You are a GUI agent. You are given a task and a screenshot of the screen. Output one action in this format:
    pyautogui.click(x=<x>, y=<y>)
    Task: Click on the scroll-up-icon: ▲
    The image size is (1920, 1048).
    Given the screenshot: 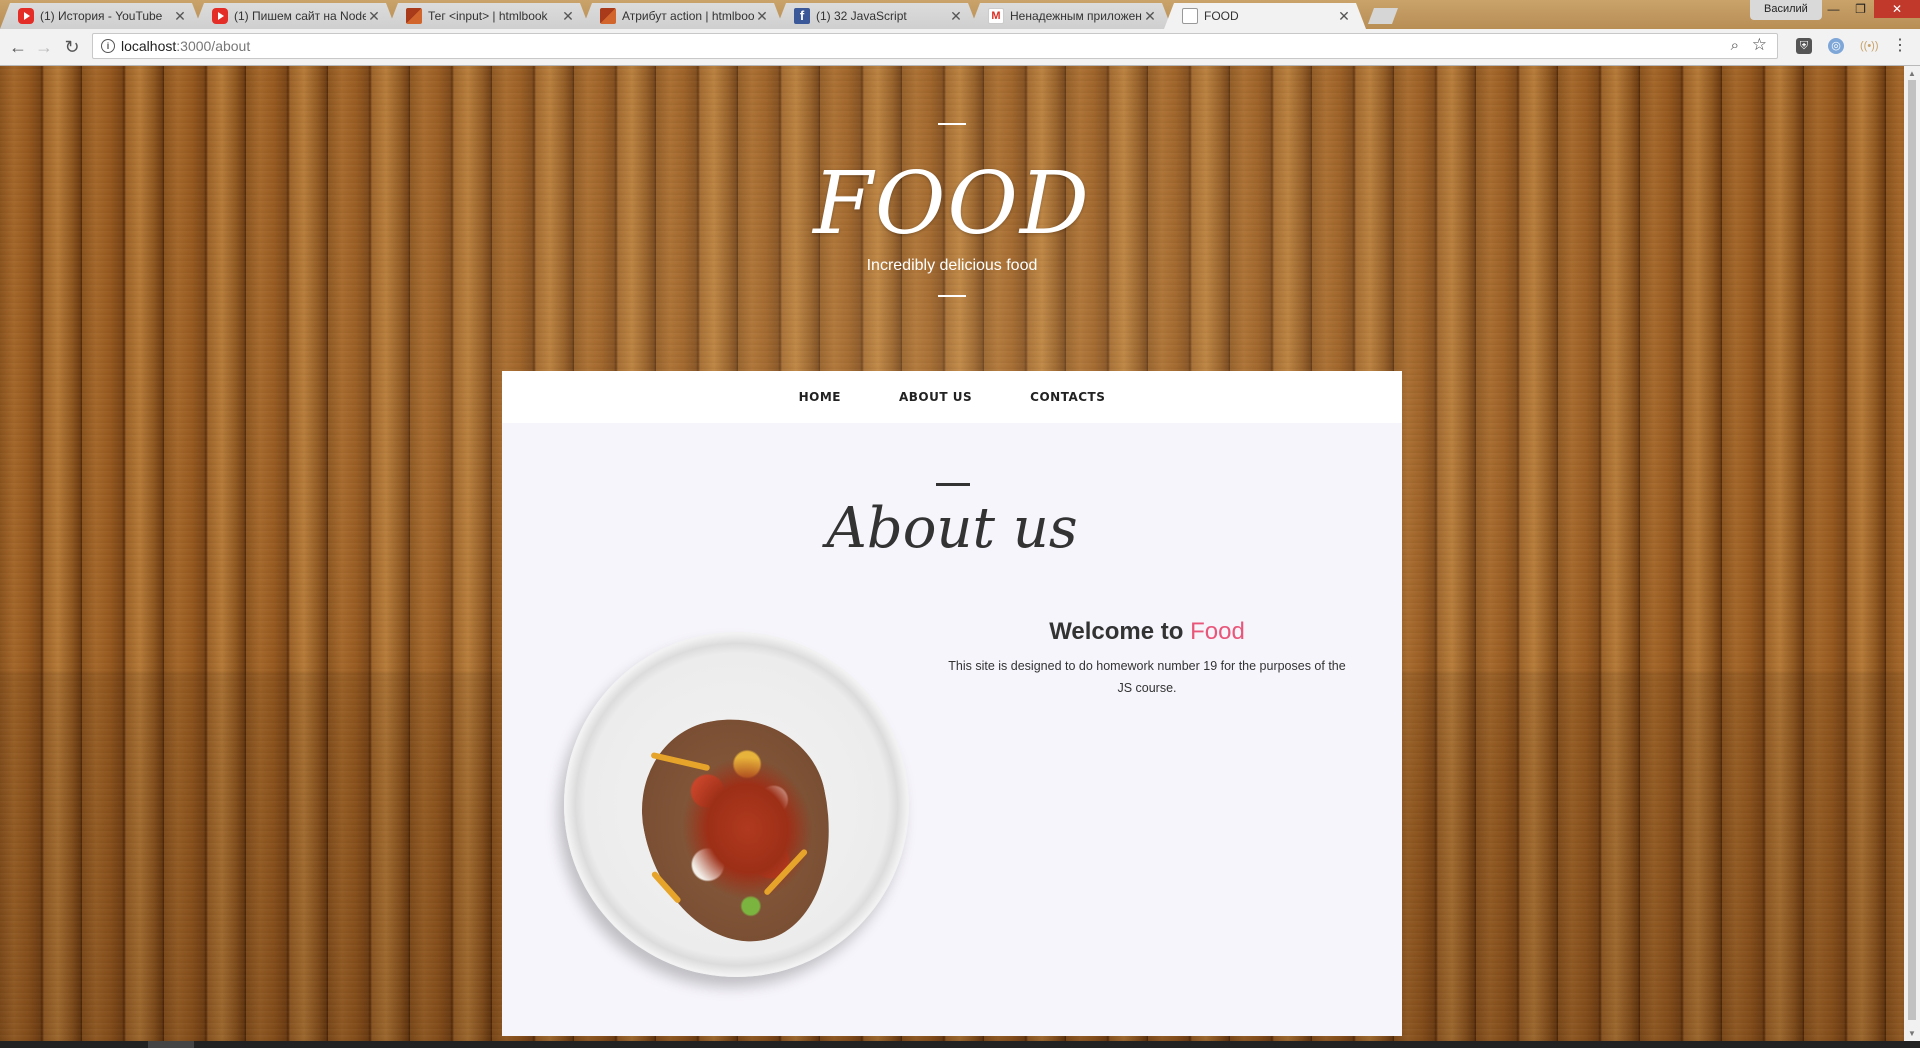 What is the action you would take?
    pyautogui.click(x=1912, y=73)
    